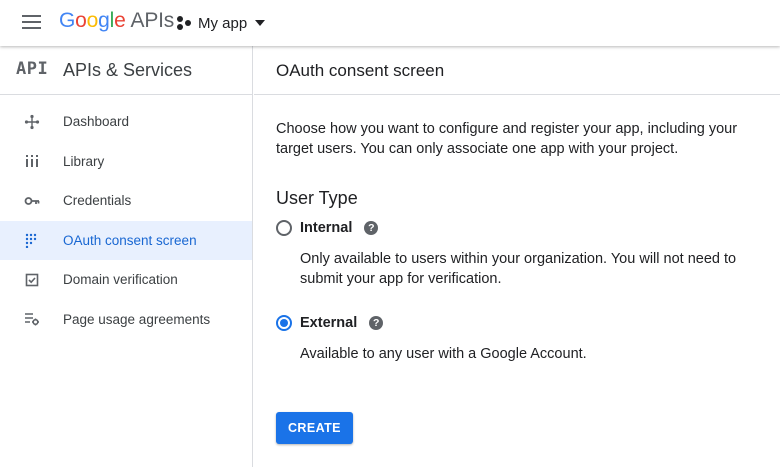 The image size is (780, 467). What do you see at coordinates (31, 241) in the screenshot?
I see `consent-dots-icon` at bounding box center [31, 241].